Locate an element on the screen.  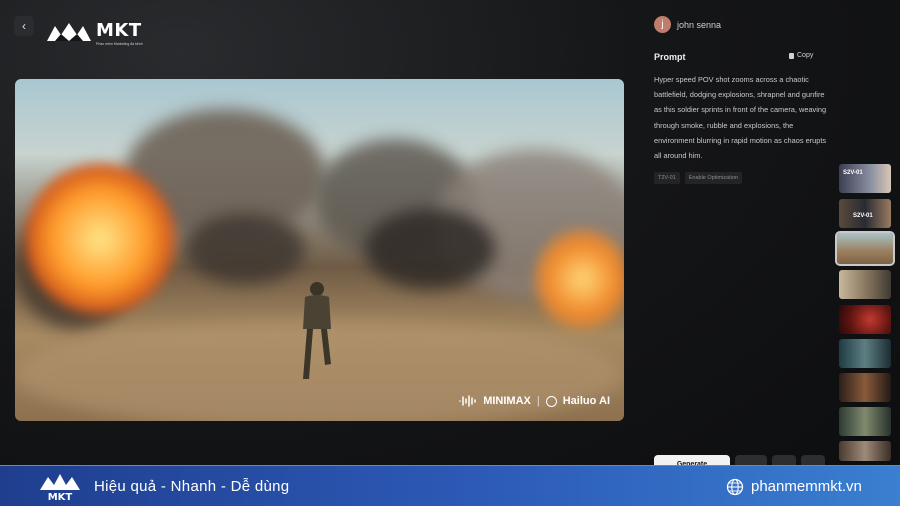
globe-icon is located at coordinates (735, 487).